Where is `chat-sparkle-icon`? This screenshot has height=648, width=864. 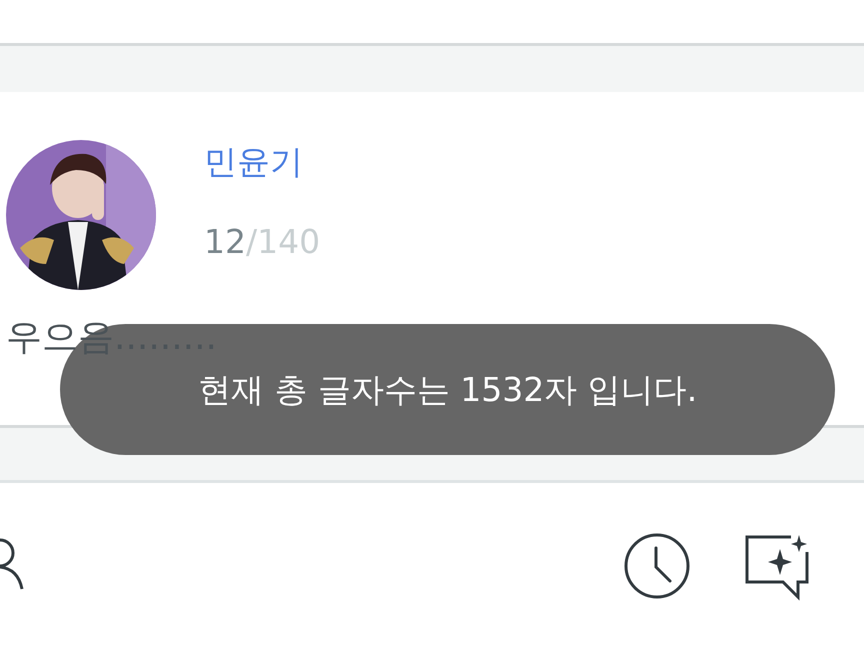
chat-sparkle-icon is located at coordinates (777, 568).